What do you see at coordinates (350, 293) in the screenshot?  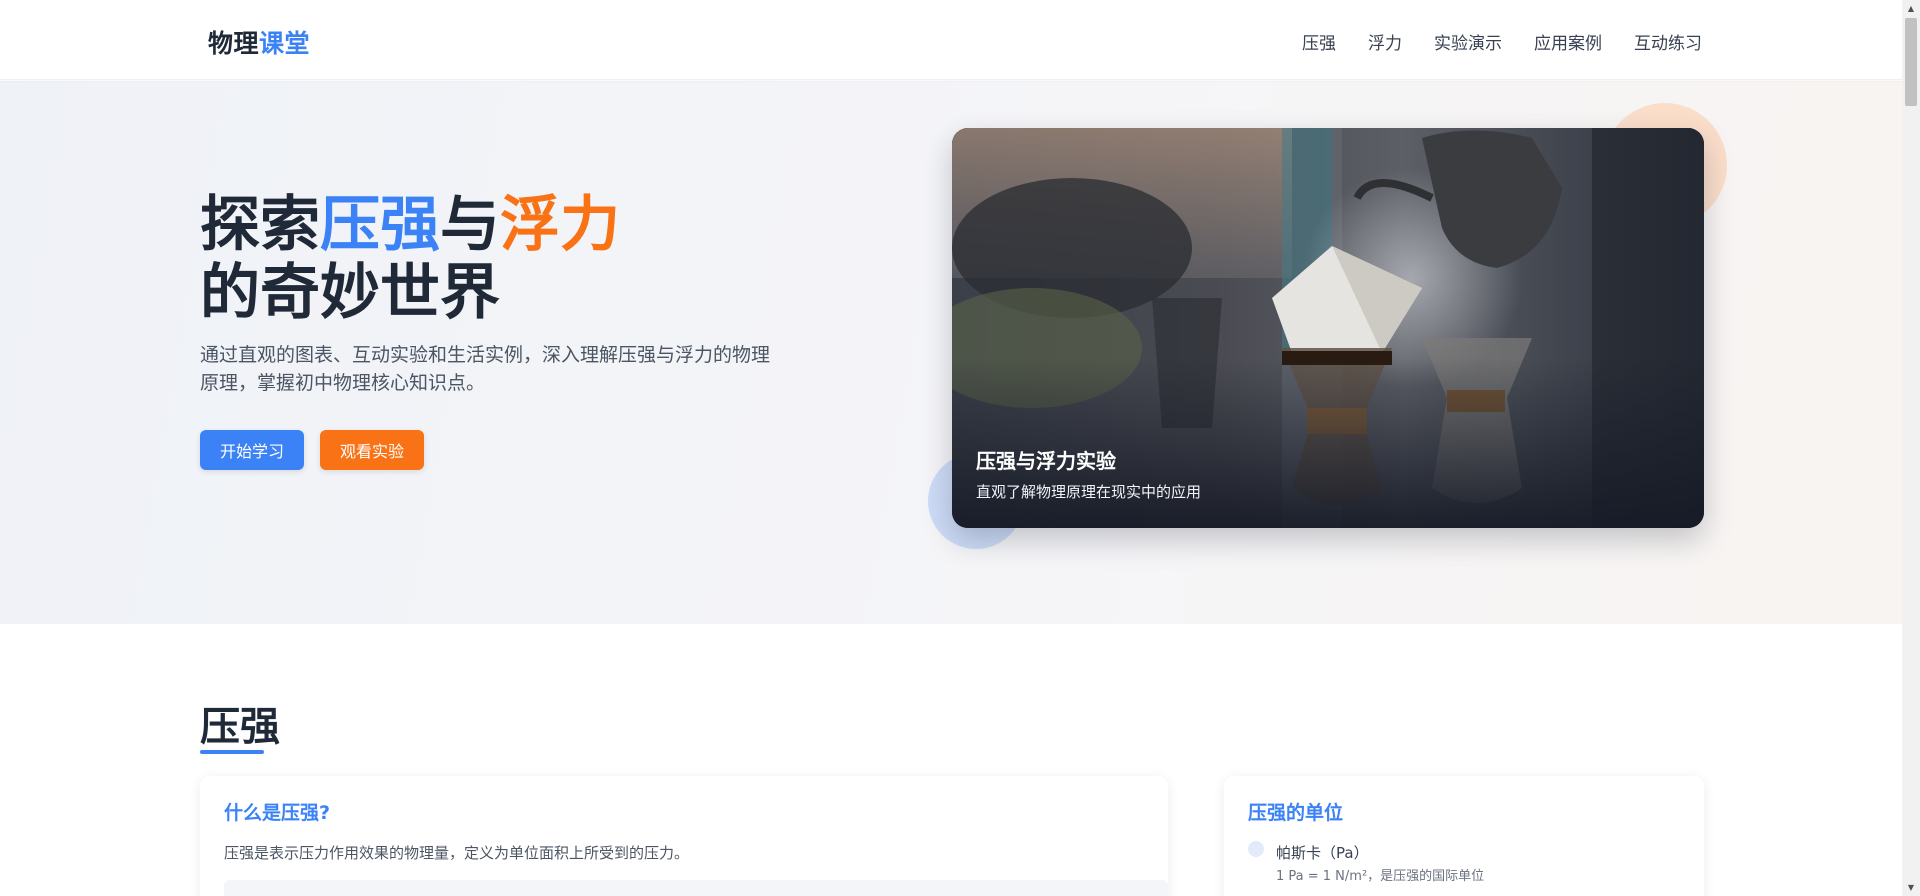 I see `hero-title-line2: 的奇妙世界` at bounding box center [350, 293].